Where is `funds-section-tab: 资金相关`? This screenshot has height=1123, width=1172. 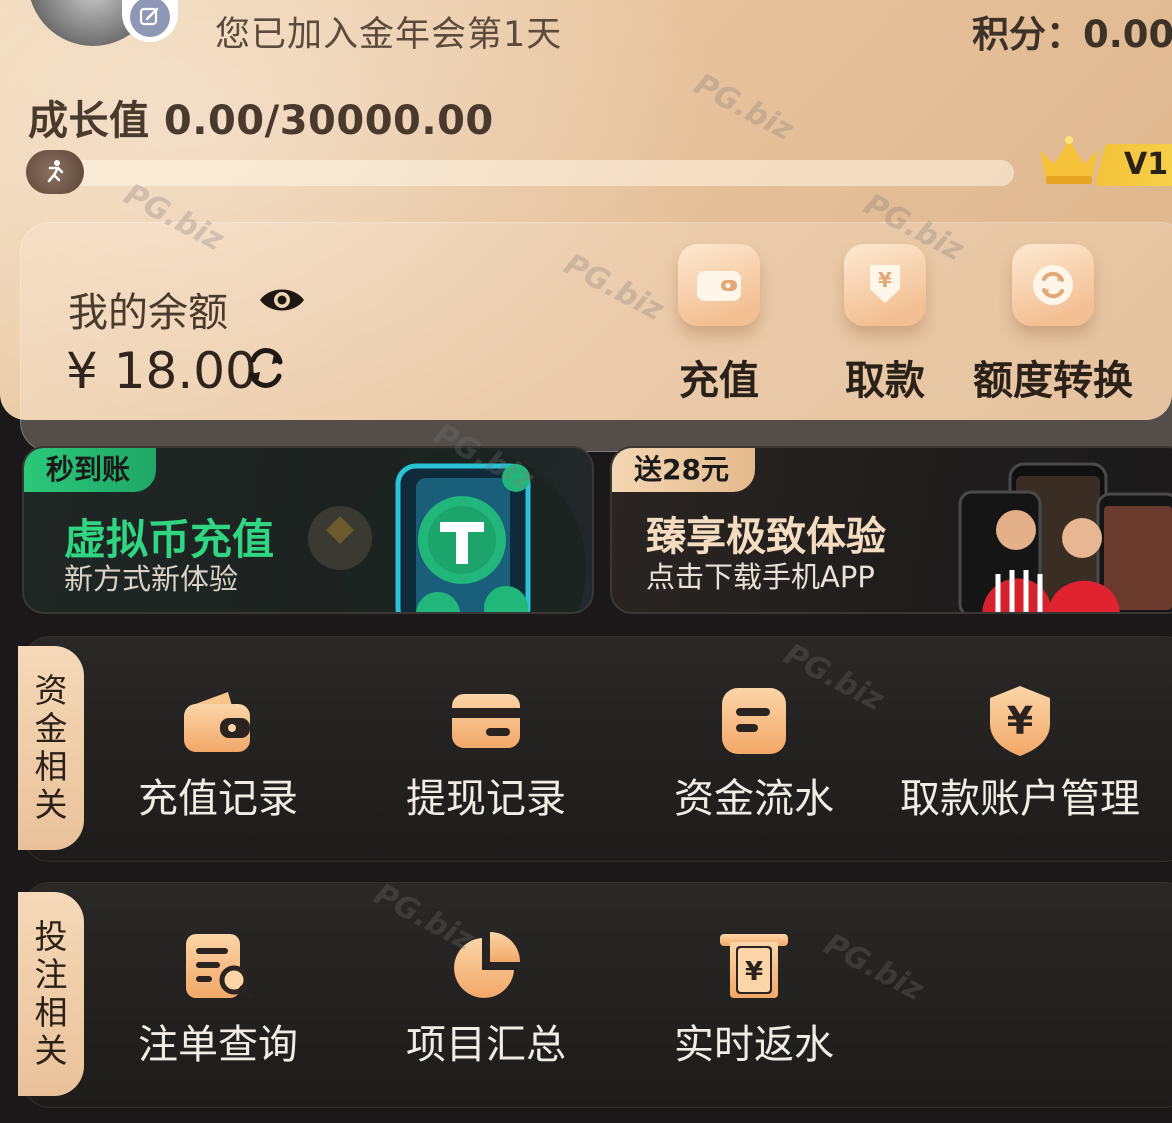 funds-section-tab: 资金相关 is located at coordinates (51, 748).